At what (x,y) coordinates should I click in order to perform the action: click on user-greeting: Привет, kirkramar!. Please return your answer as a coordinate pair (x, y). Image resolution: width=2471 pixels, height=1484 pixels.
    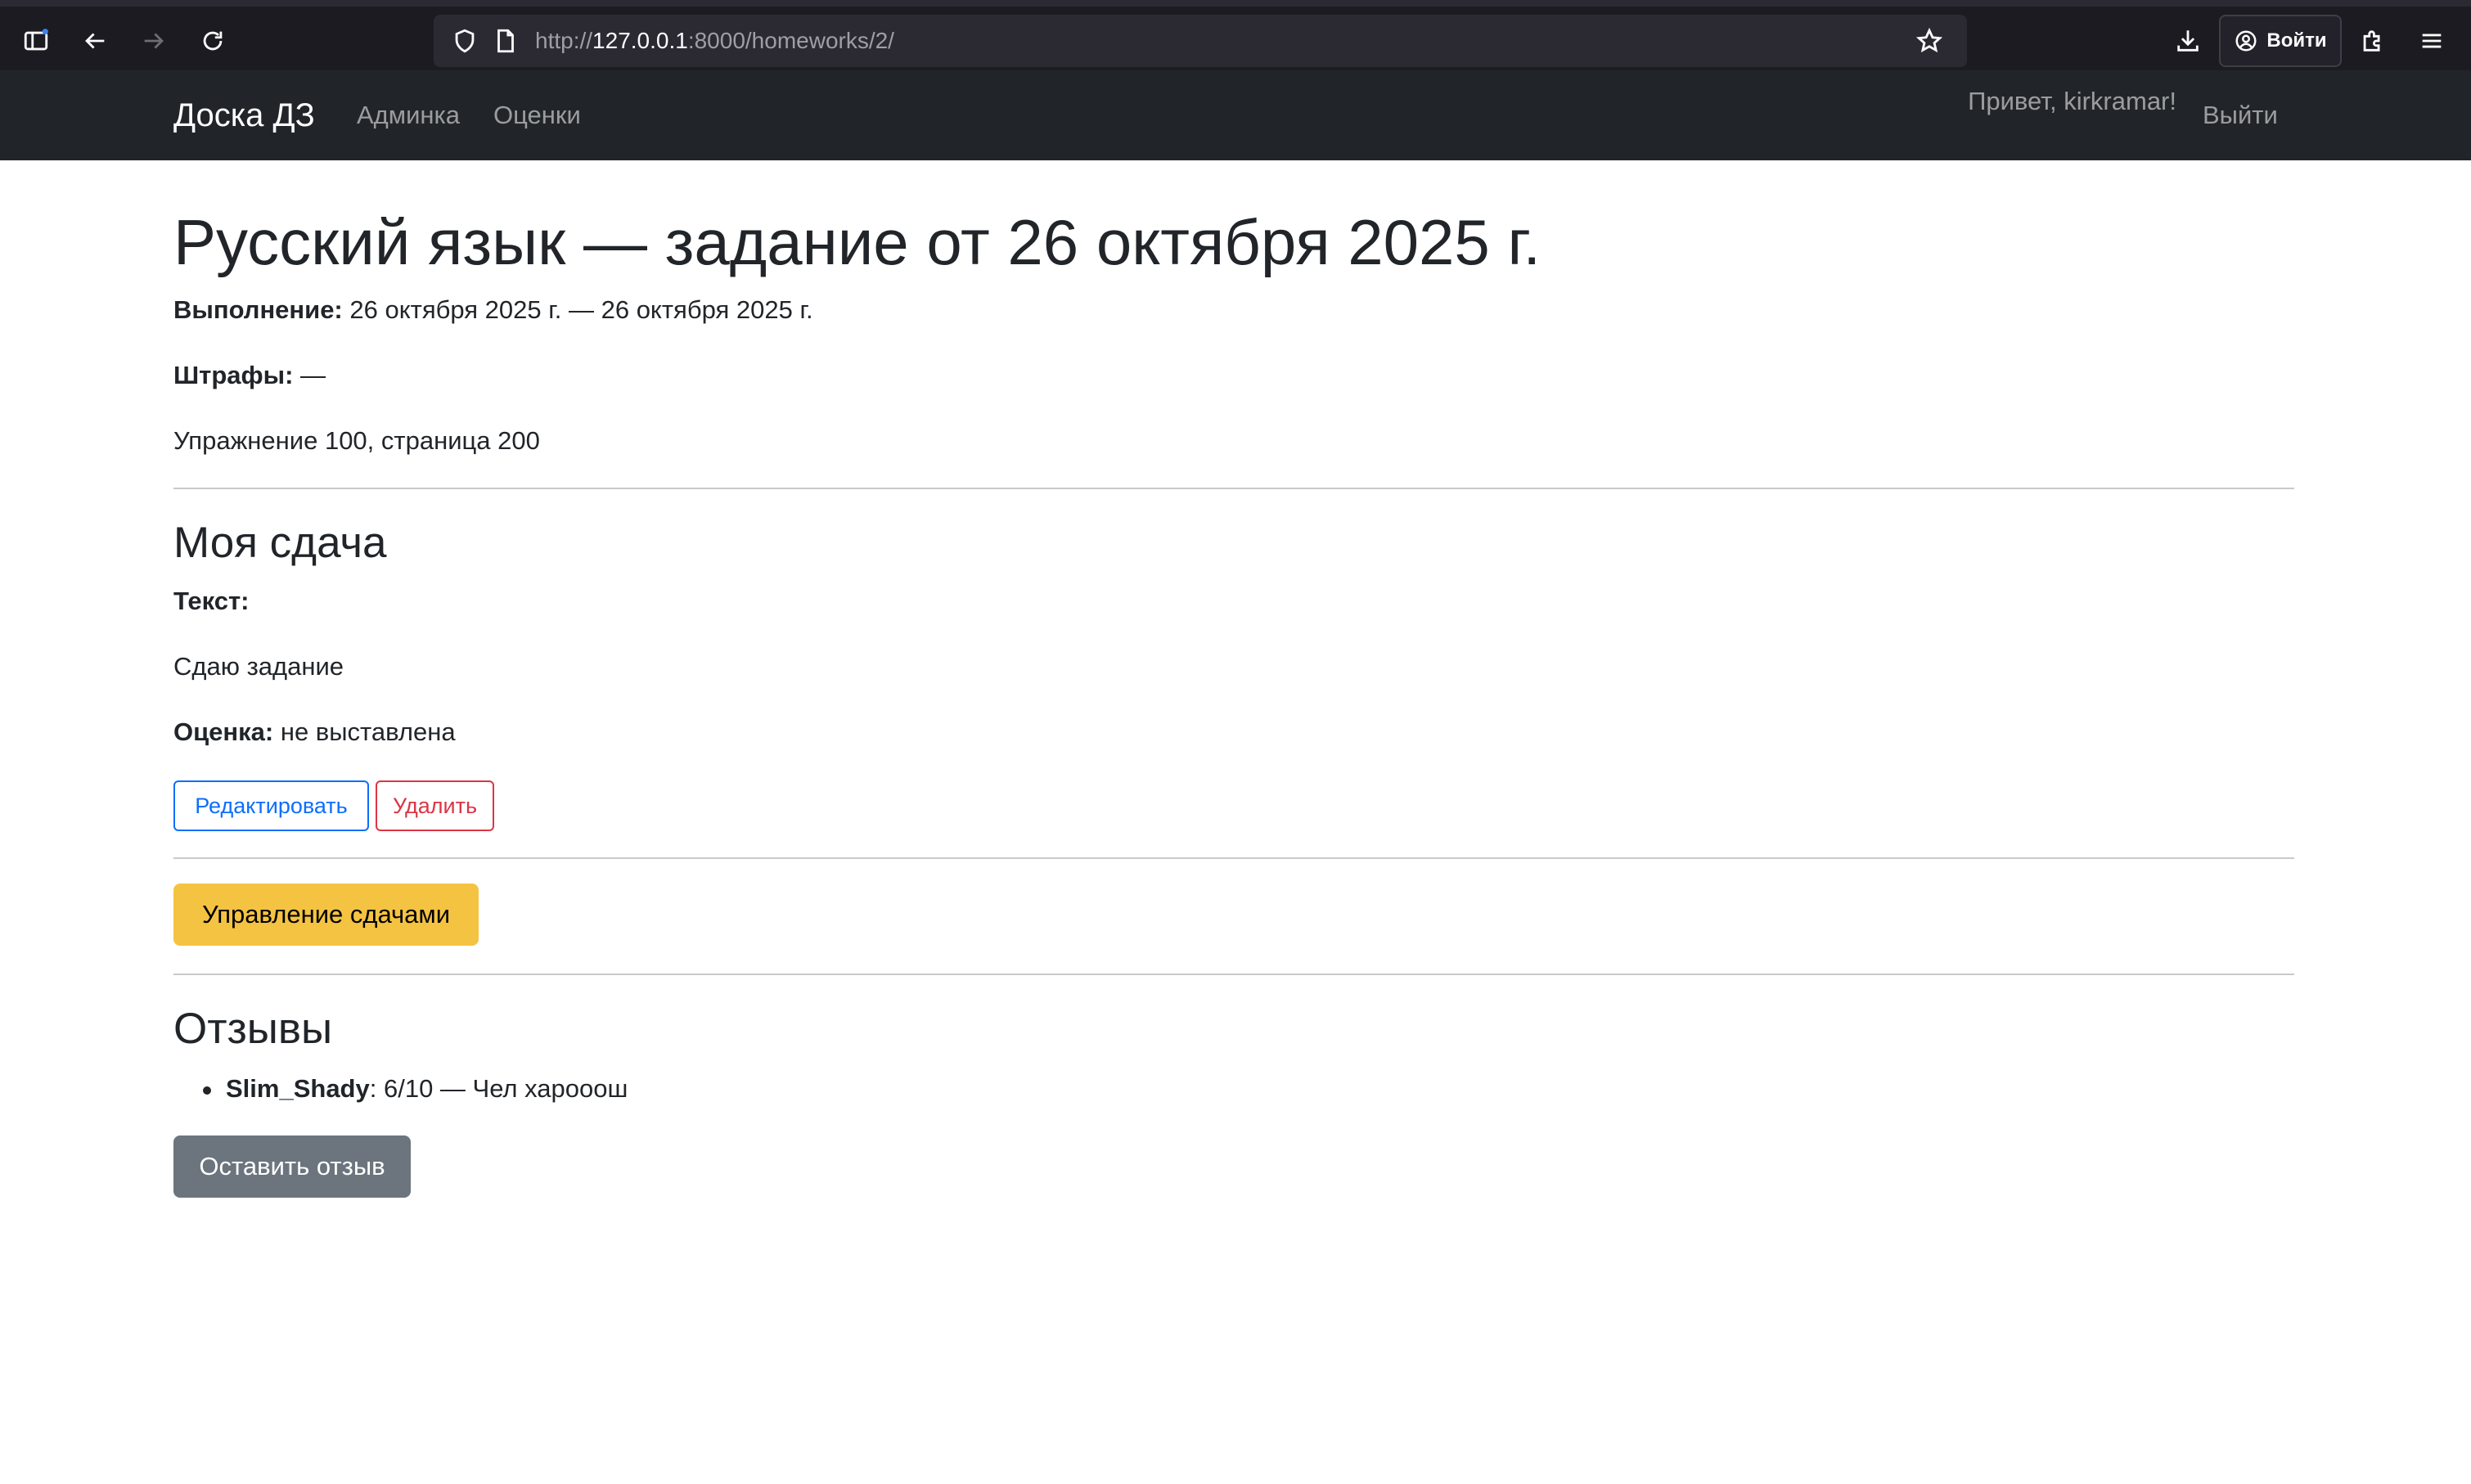
    Looking at the image, I should click on (2072, 101).